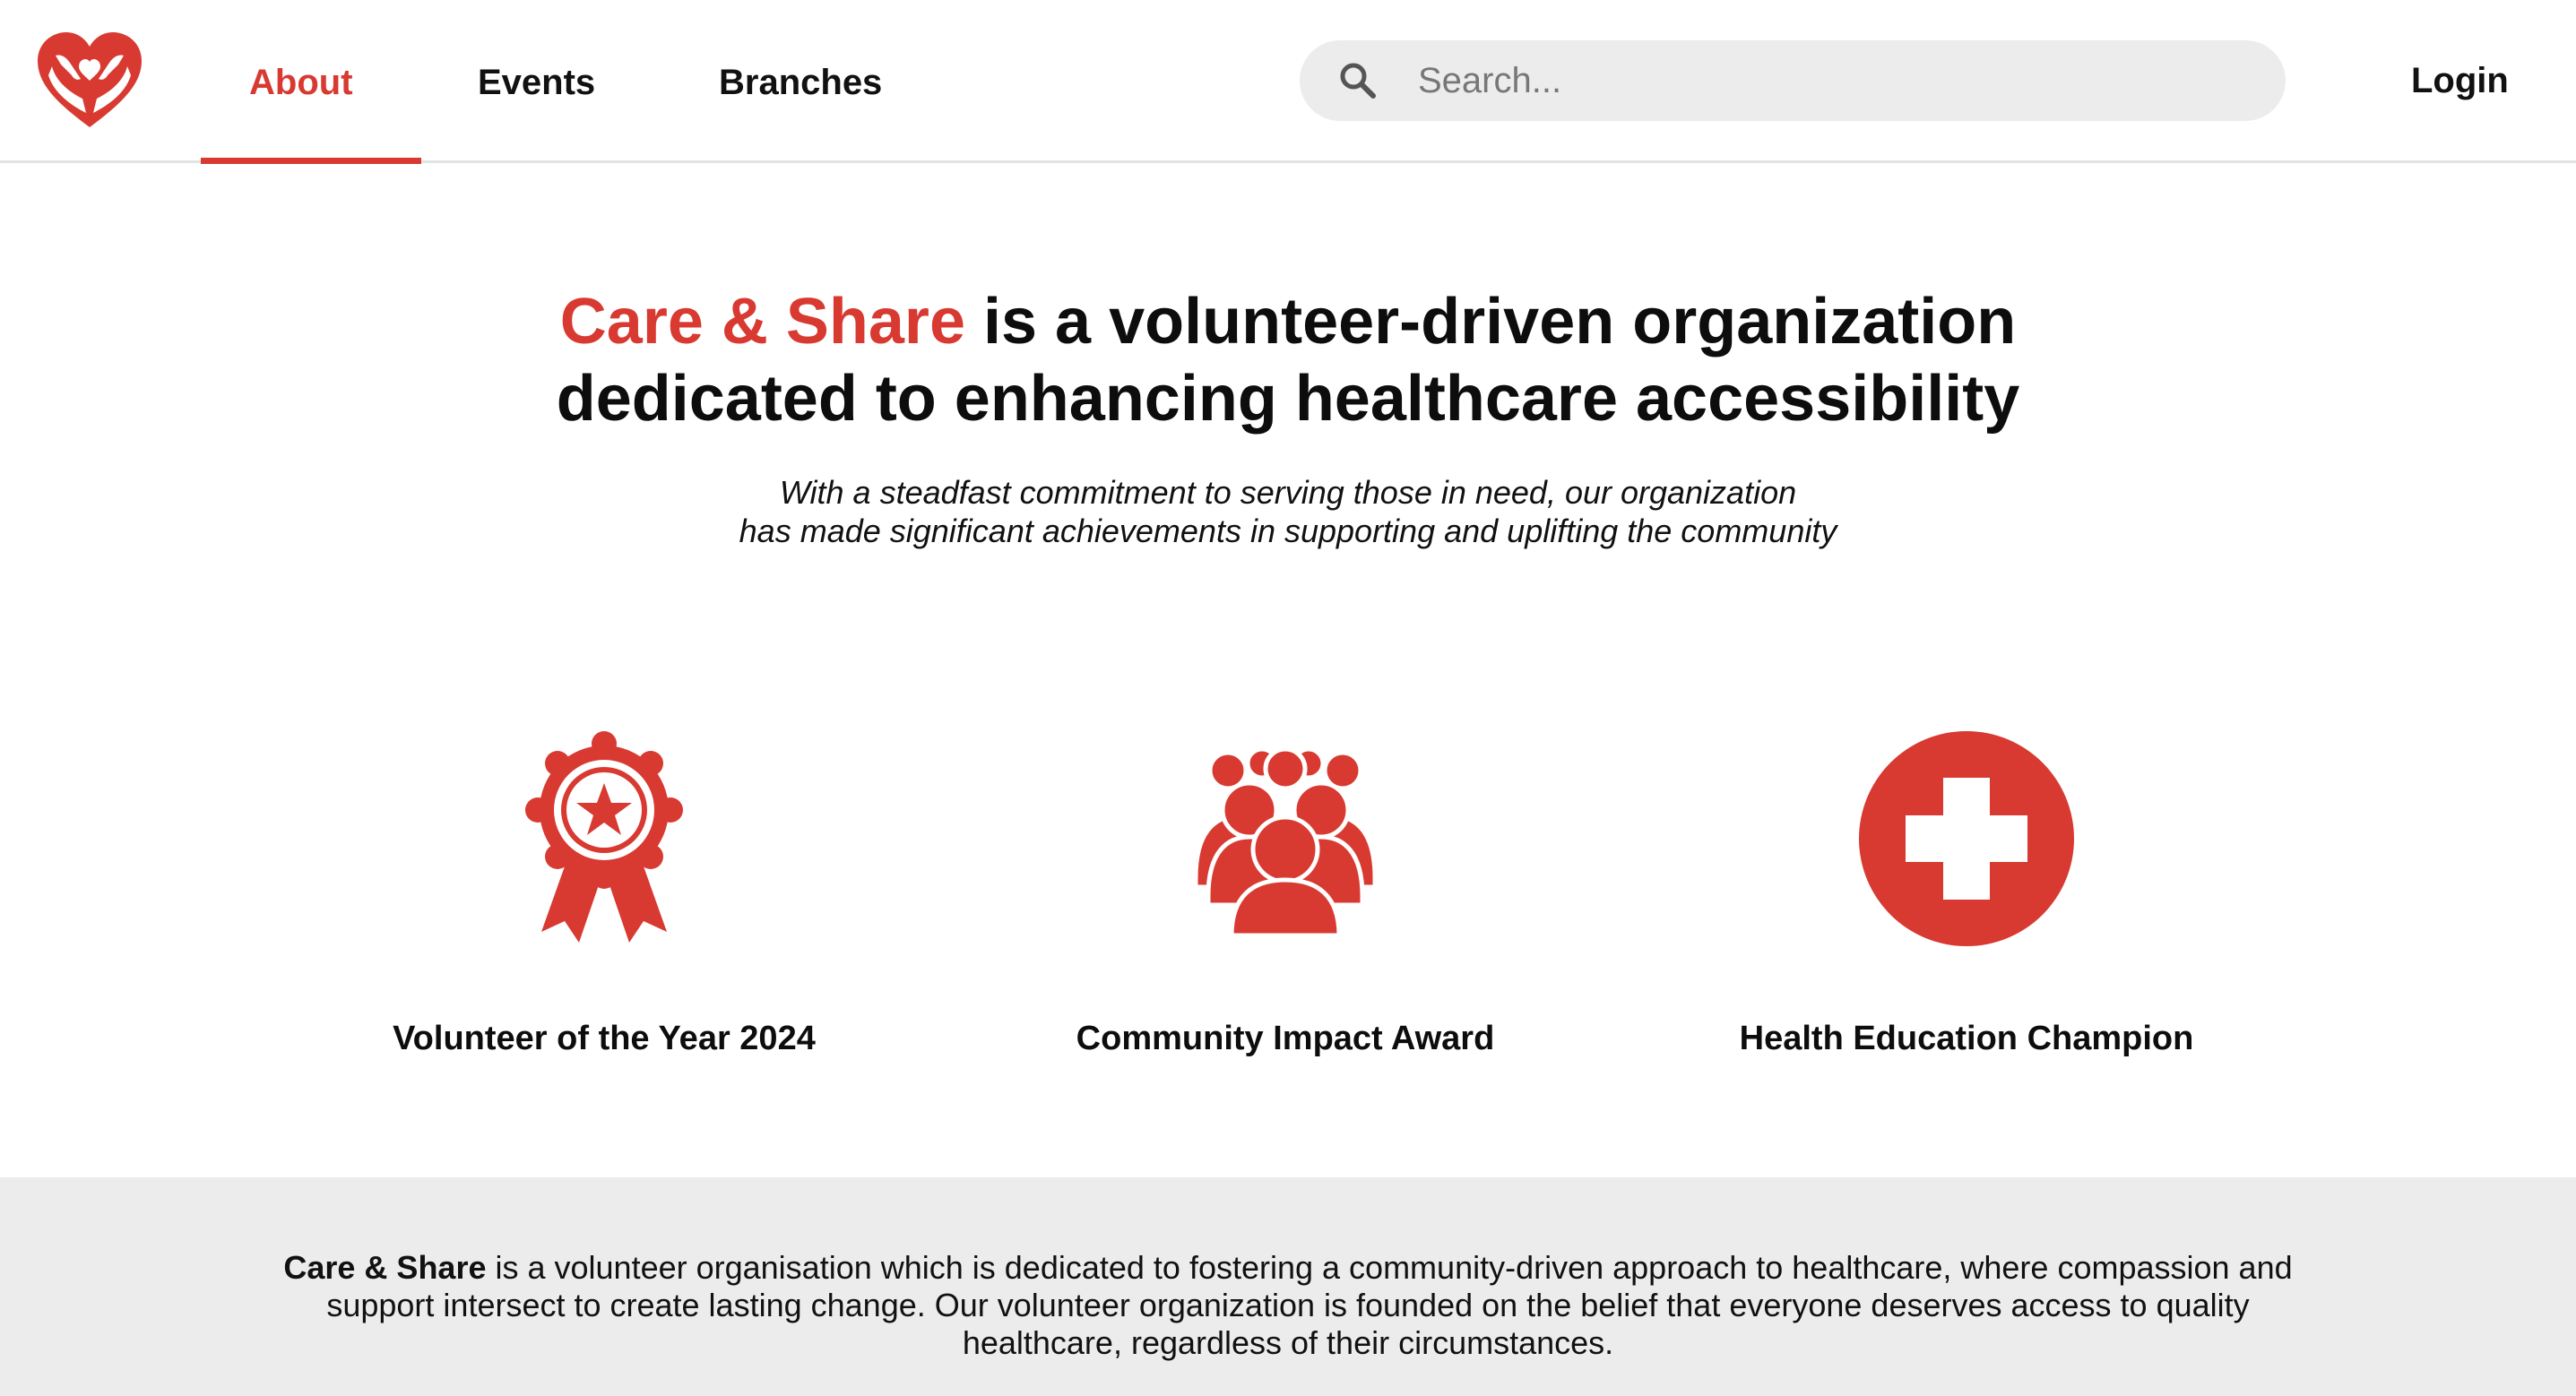 Image resolution: width=2576 pixels, height=1396 pixels. I want to click on login-button: Login, so click(2460, 81).